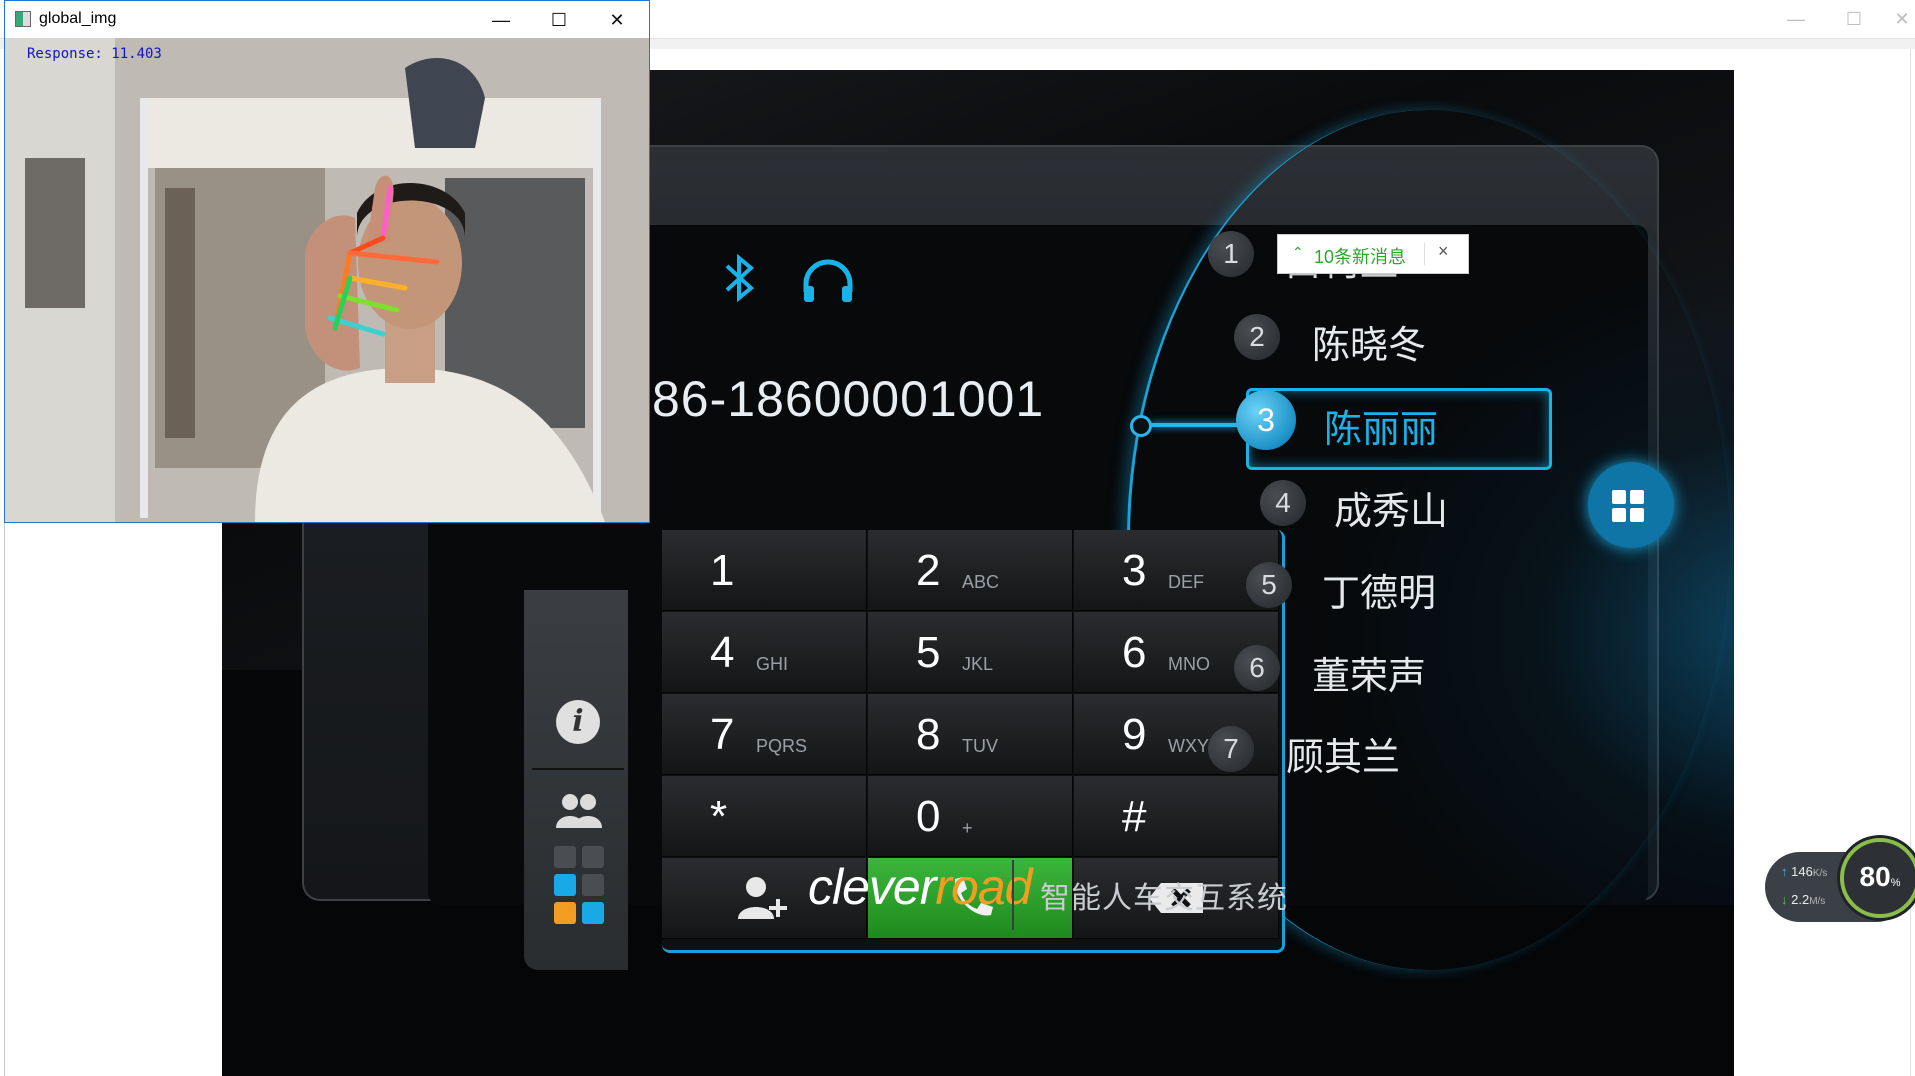 The height and width of the screenshot is (1076, 1915). What do you see at coordinates (1343, 753) in the screenshot?
I see `contact-name: 顾其兰` at bounding box center [1343, 753].